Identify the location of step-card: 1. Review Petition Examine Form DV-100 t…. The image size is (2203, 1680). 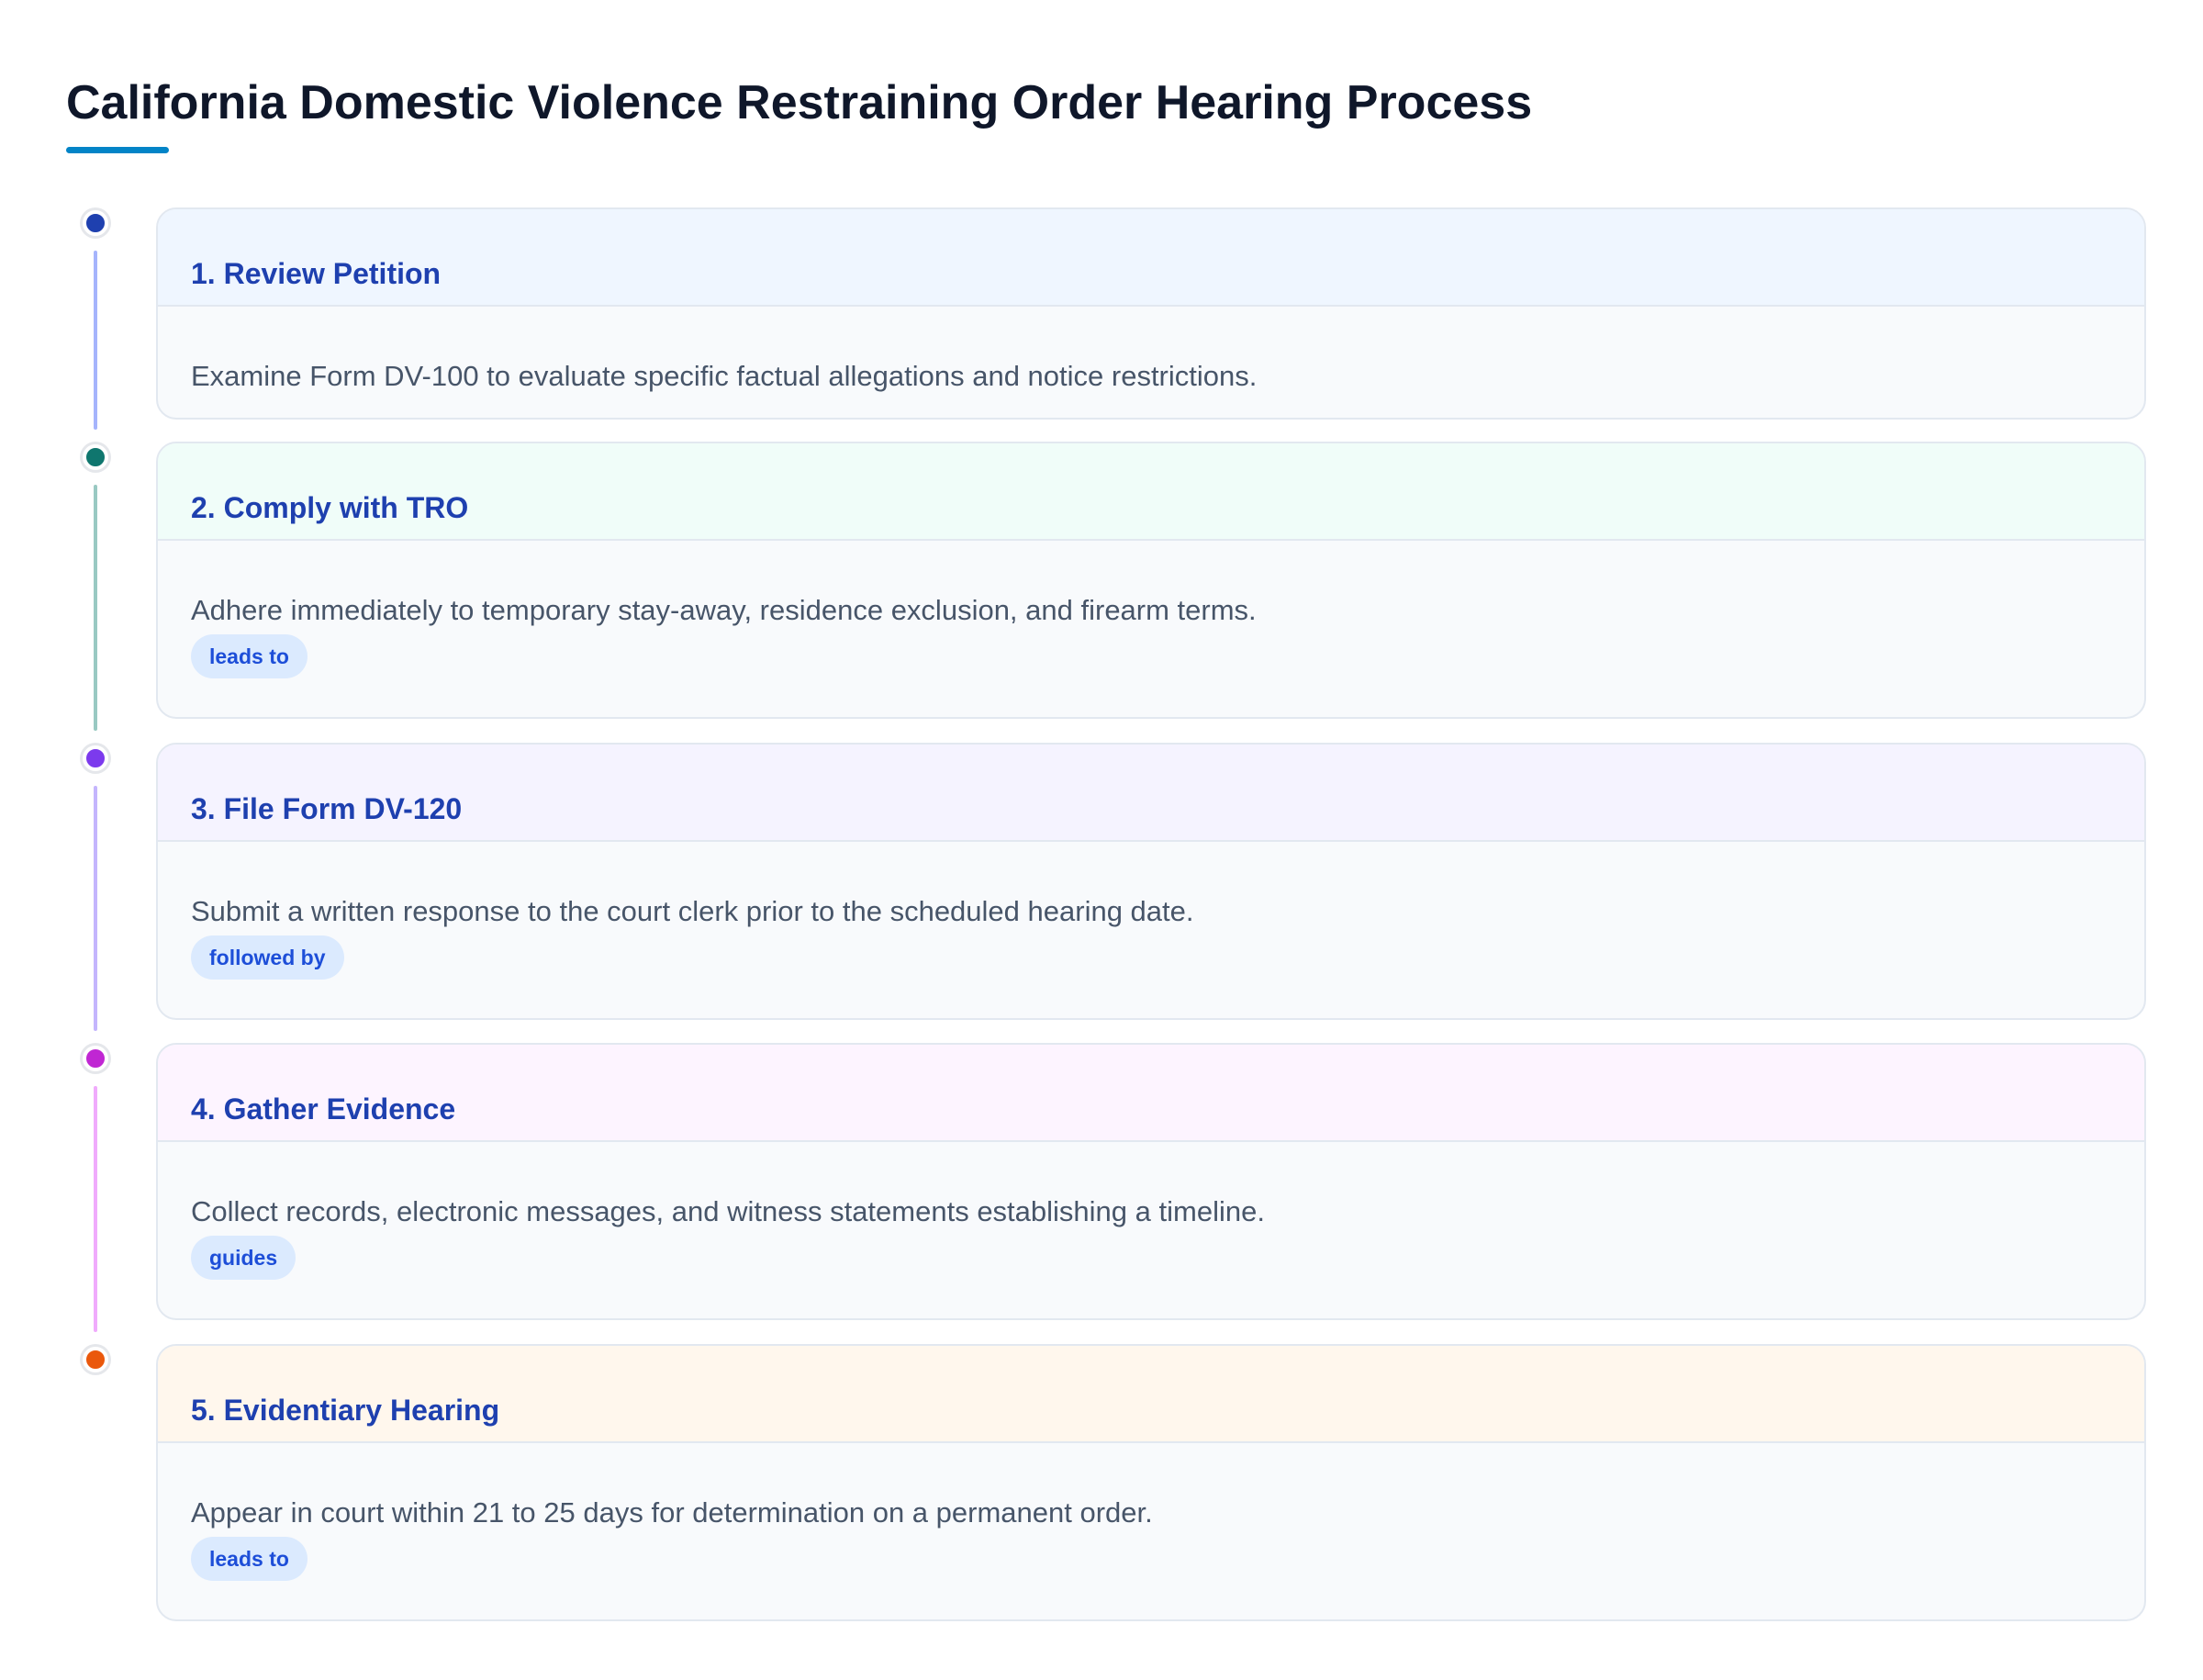
(1151, 313).